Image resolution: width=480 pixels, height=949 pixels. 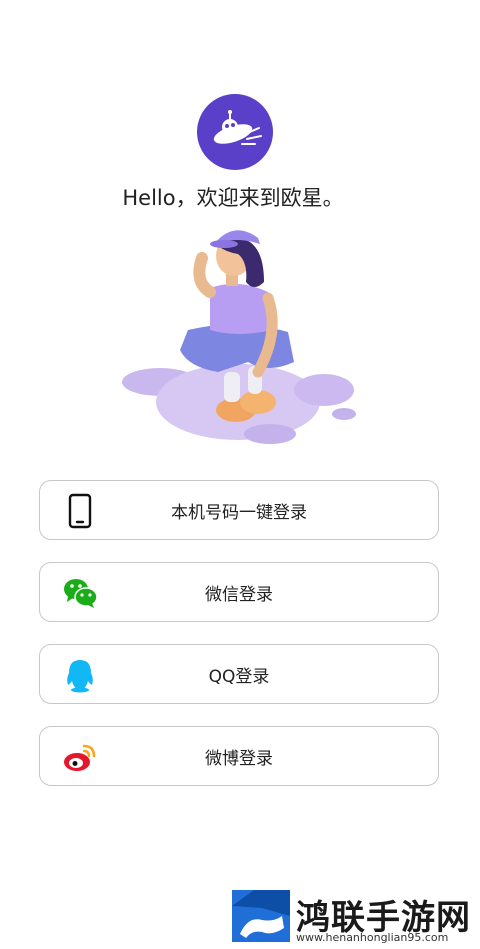 I want to click on qq-login-label: QQ登录, so click(x=239, y=676).